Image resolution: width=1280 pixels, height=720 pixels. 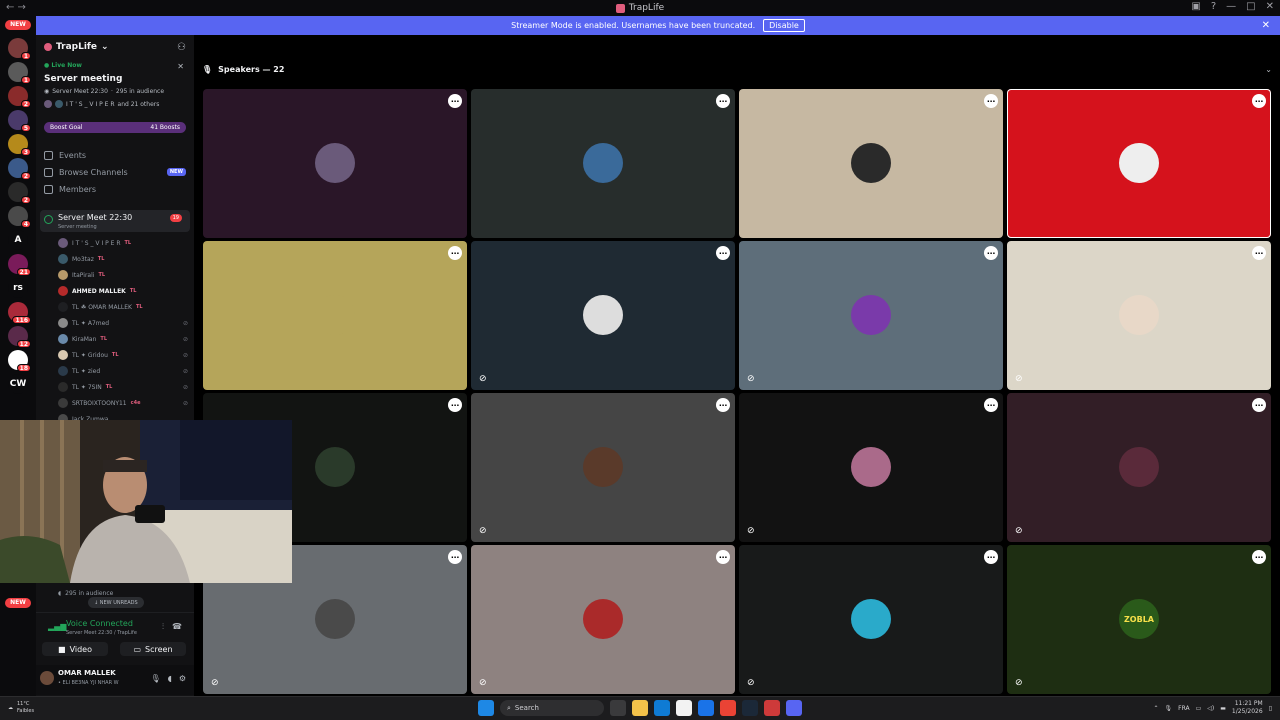 I want to click on chrome-icon, so click(x=728, y=708).